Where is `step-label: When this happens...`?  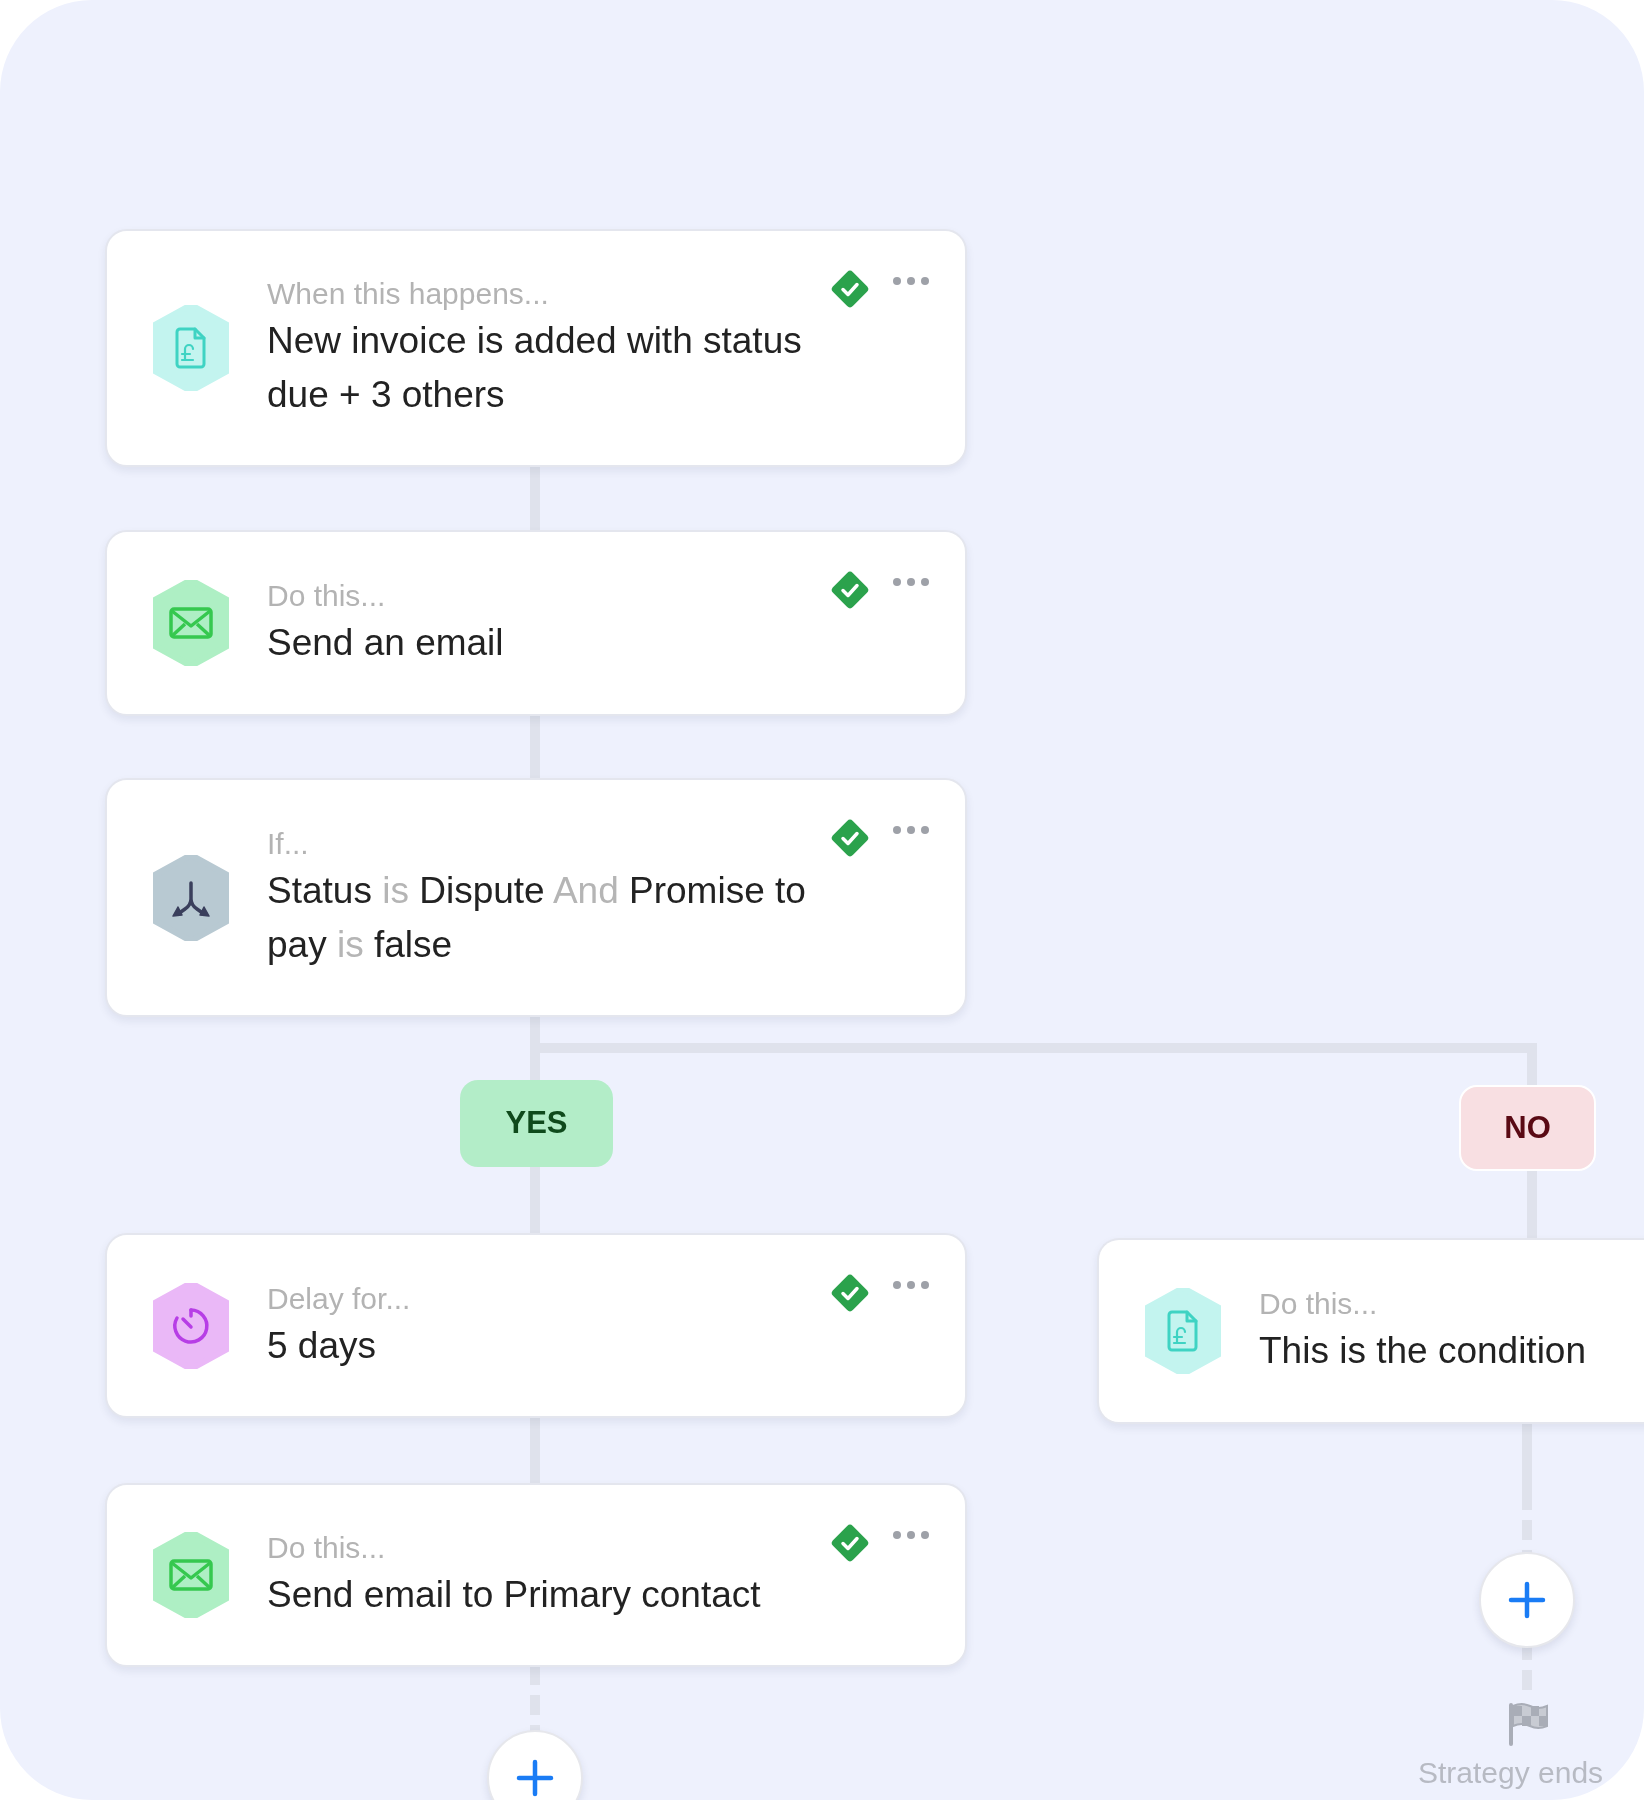 step-label: When this happens... is located at coordinates (408, 294).